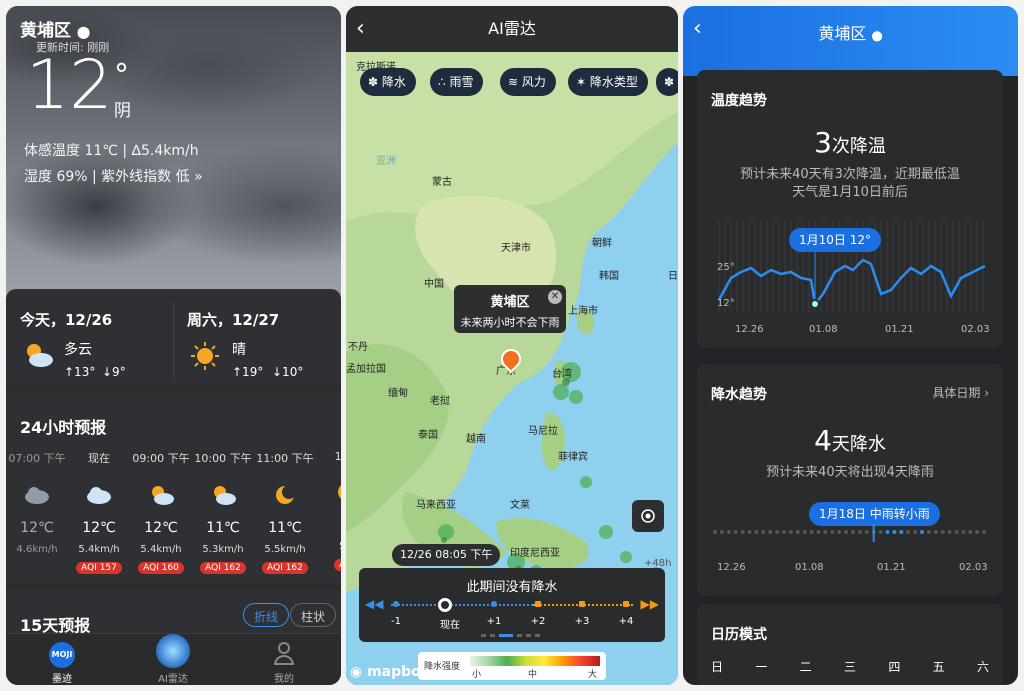  What do you see at coordinates (582, 621) in the screenshot?
I see `timeline-tick: +3` at bounding box center [582, 621].